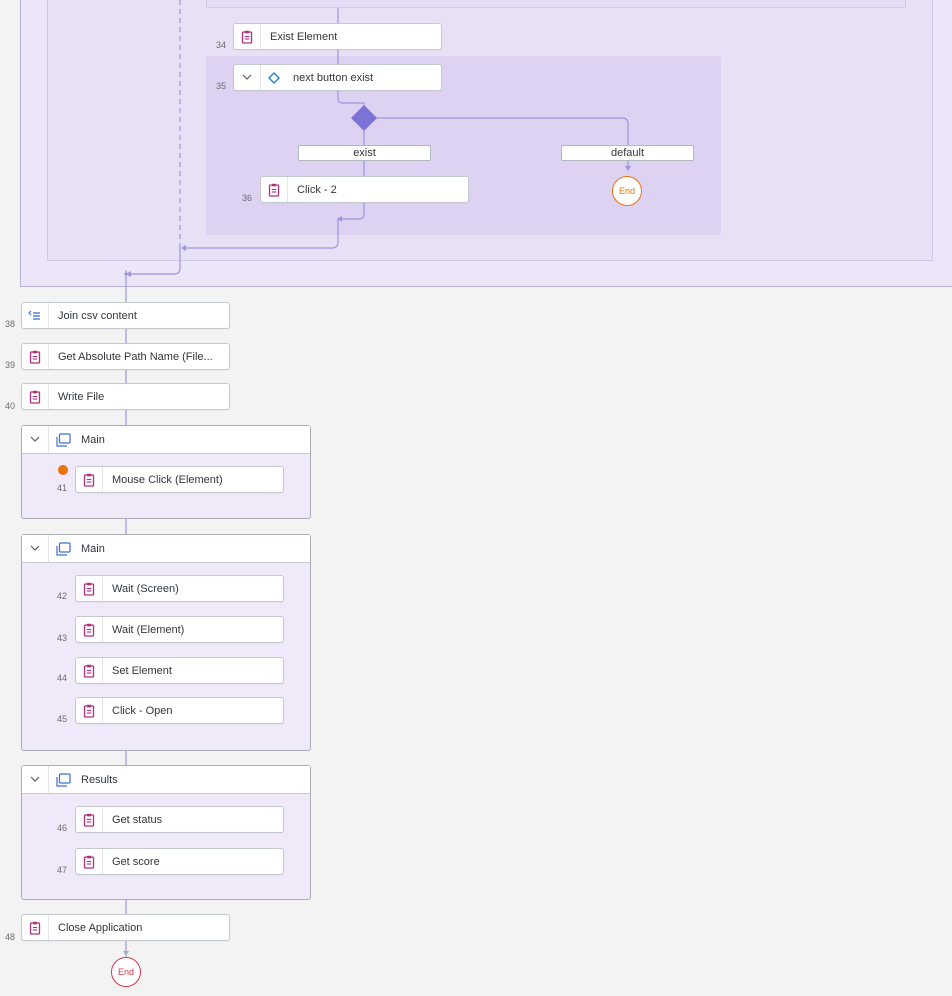  I want to click on step-number: 44, so click(62, 678).